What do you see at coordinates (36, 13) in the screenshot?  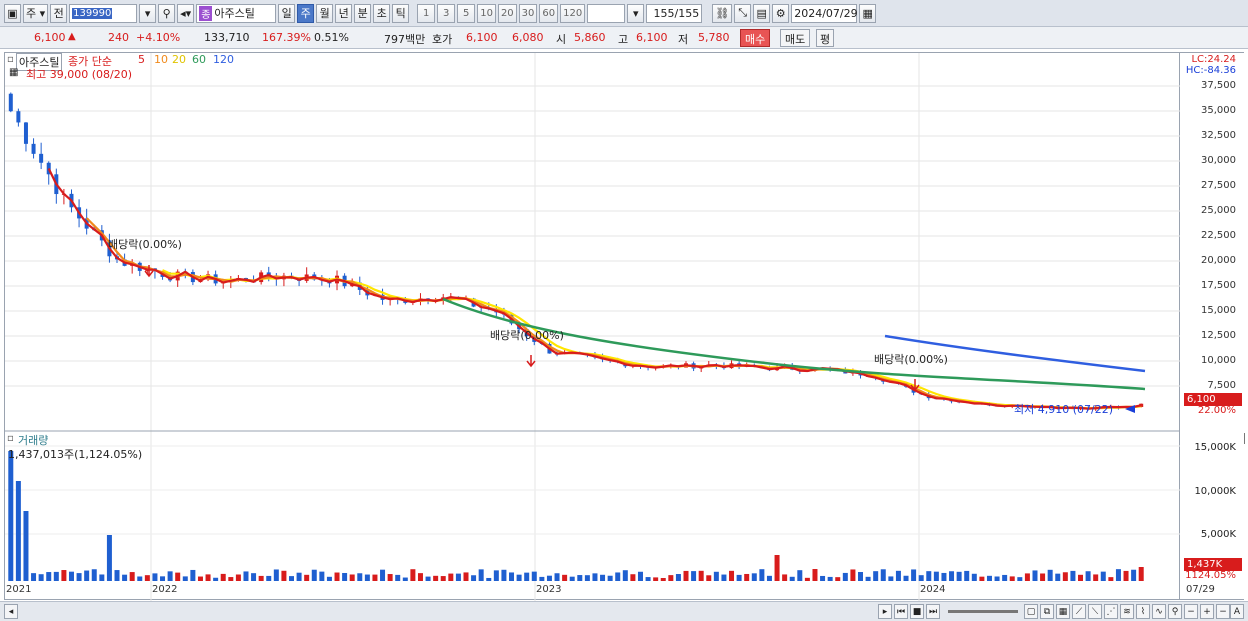 I see `market-type-select: 주 ▾` at bounding box center [36, 13].